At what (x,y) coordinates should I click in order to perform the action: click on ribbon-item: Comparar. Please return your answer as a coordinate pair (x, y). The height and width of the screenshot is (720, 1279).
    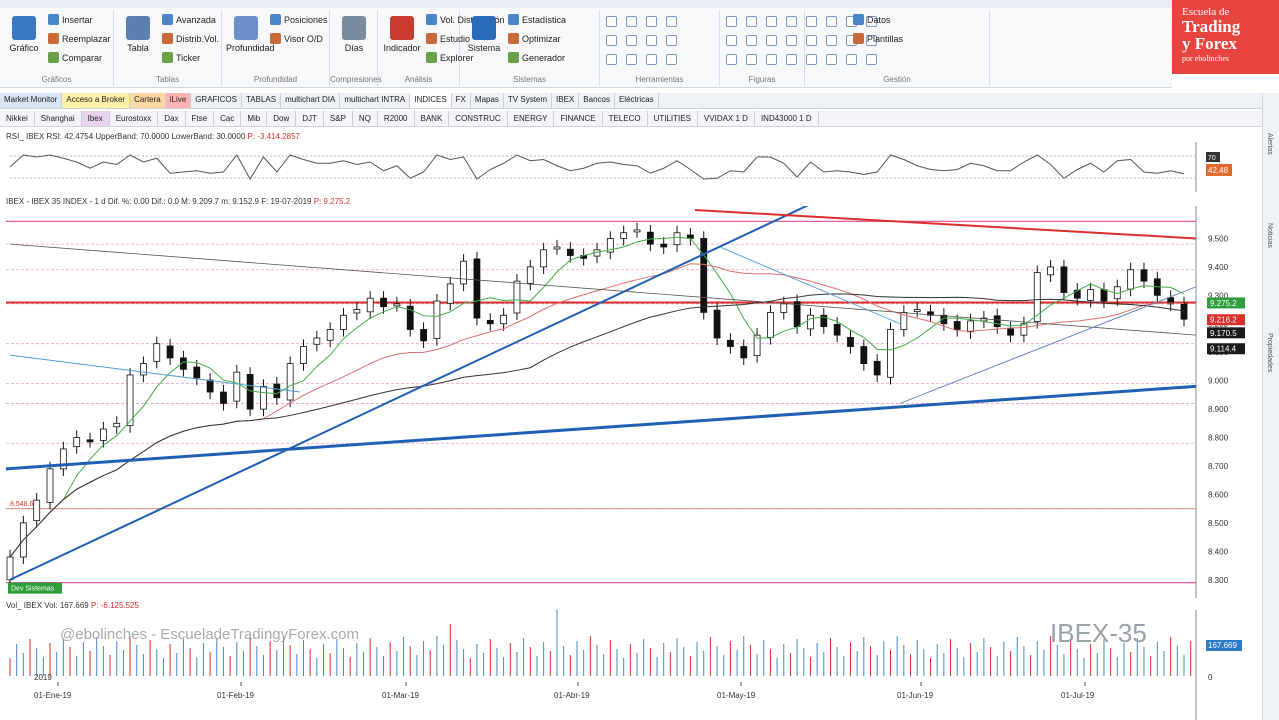
    Looking at the image, I should click on (75, 57).